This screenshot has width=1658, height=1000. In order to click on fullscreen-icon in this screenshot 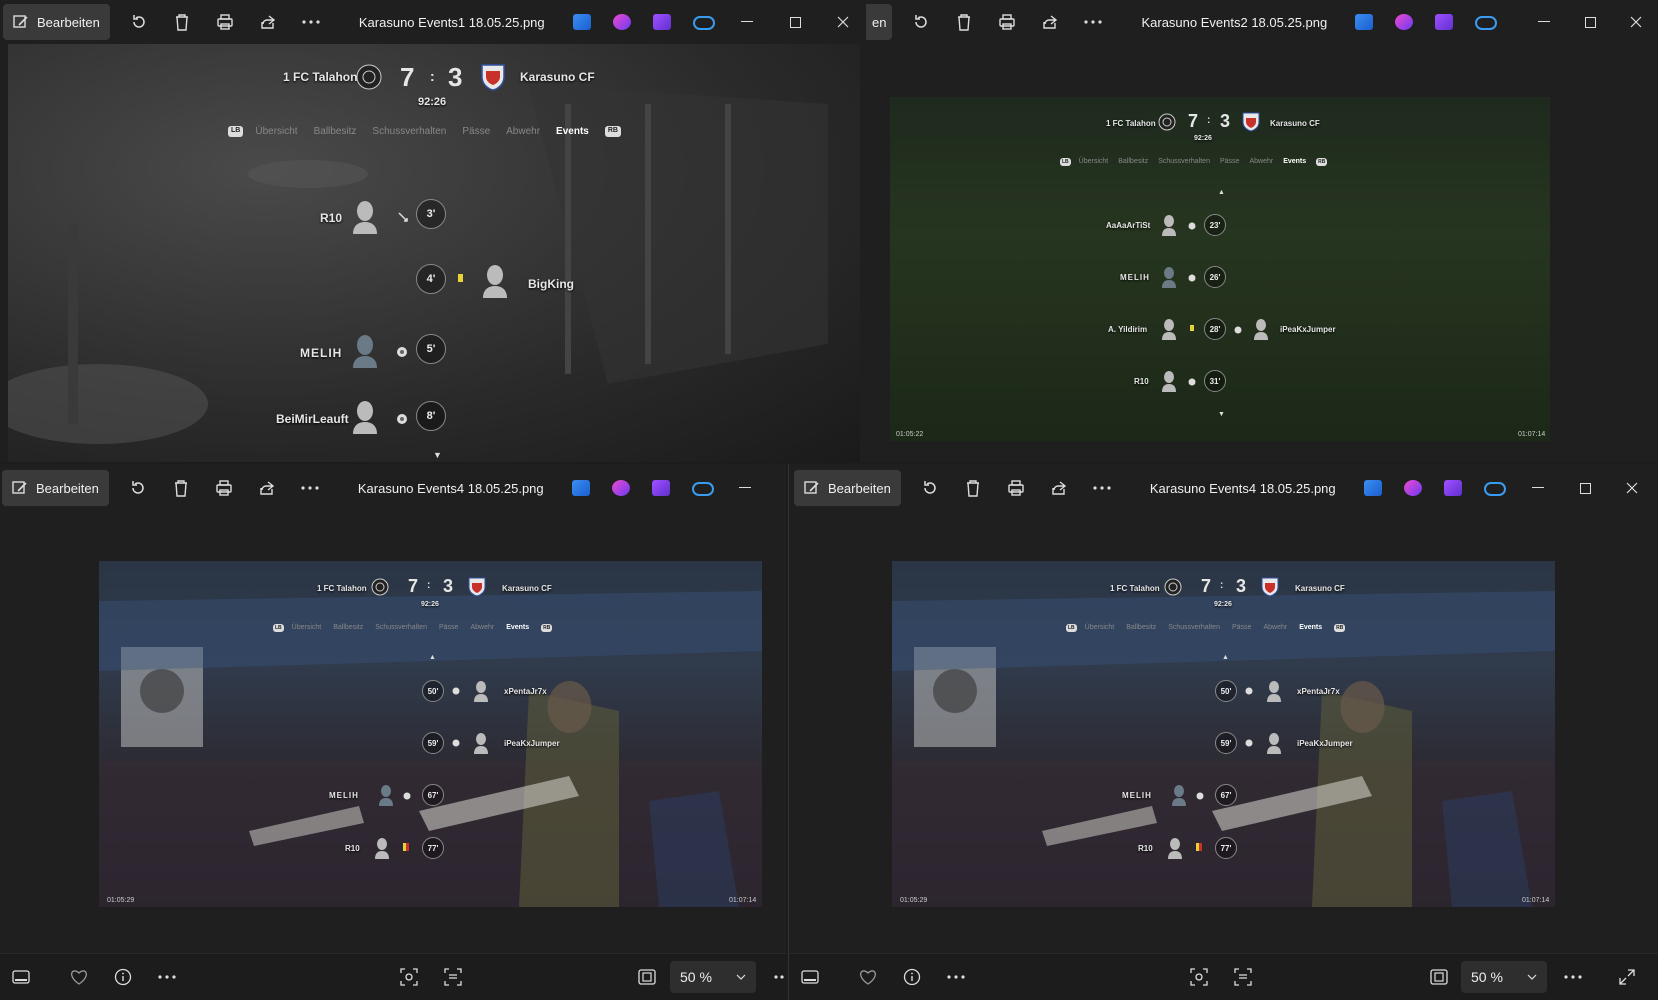, I will do `click(1627, 977)`.